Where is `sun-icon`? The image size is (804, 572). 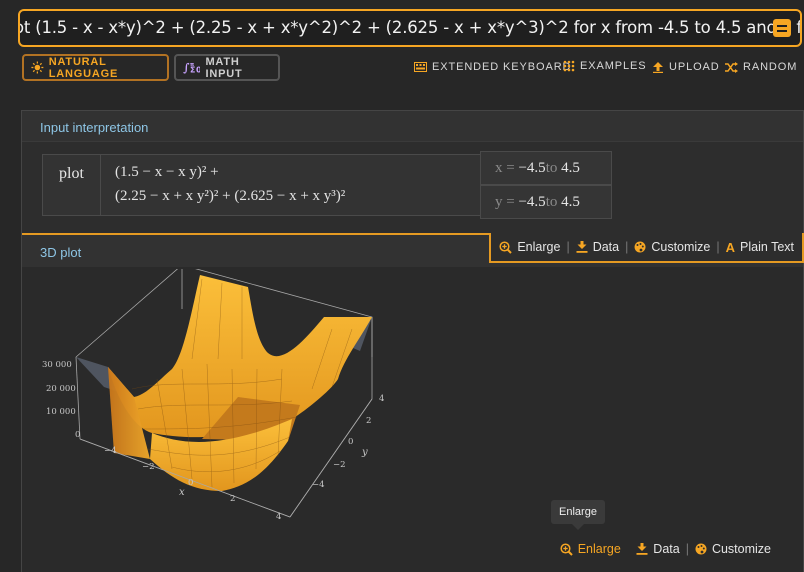 sun-icon is located at coordinates (37, 67).